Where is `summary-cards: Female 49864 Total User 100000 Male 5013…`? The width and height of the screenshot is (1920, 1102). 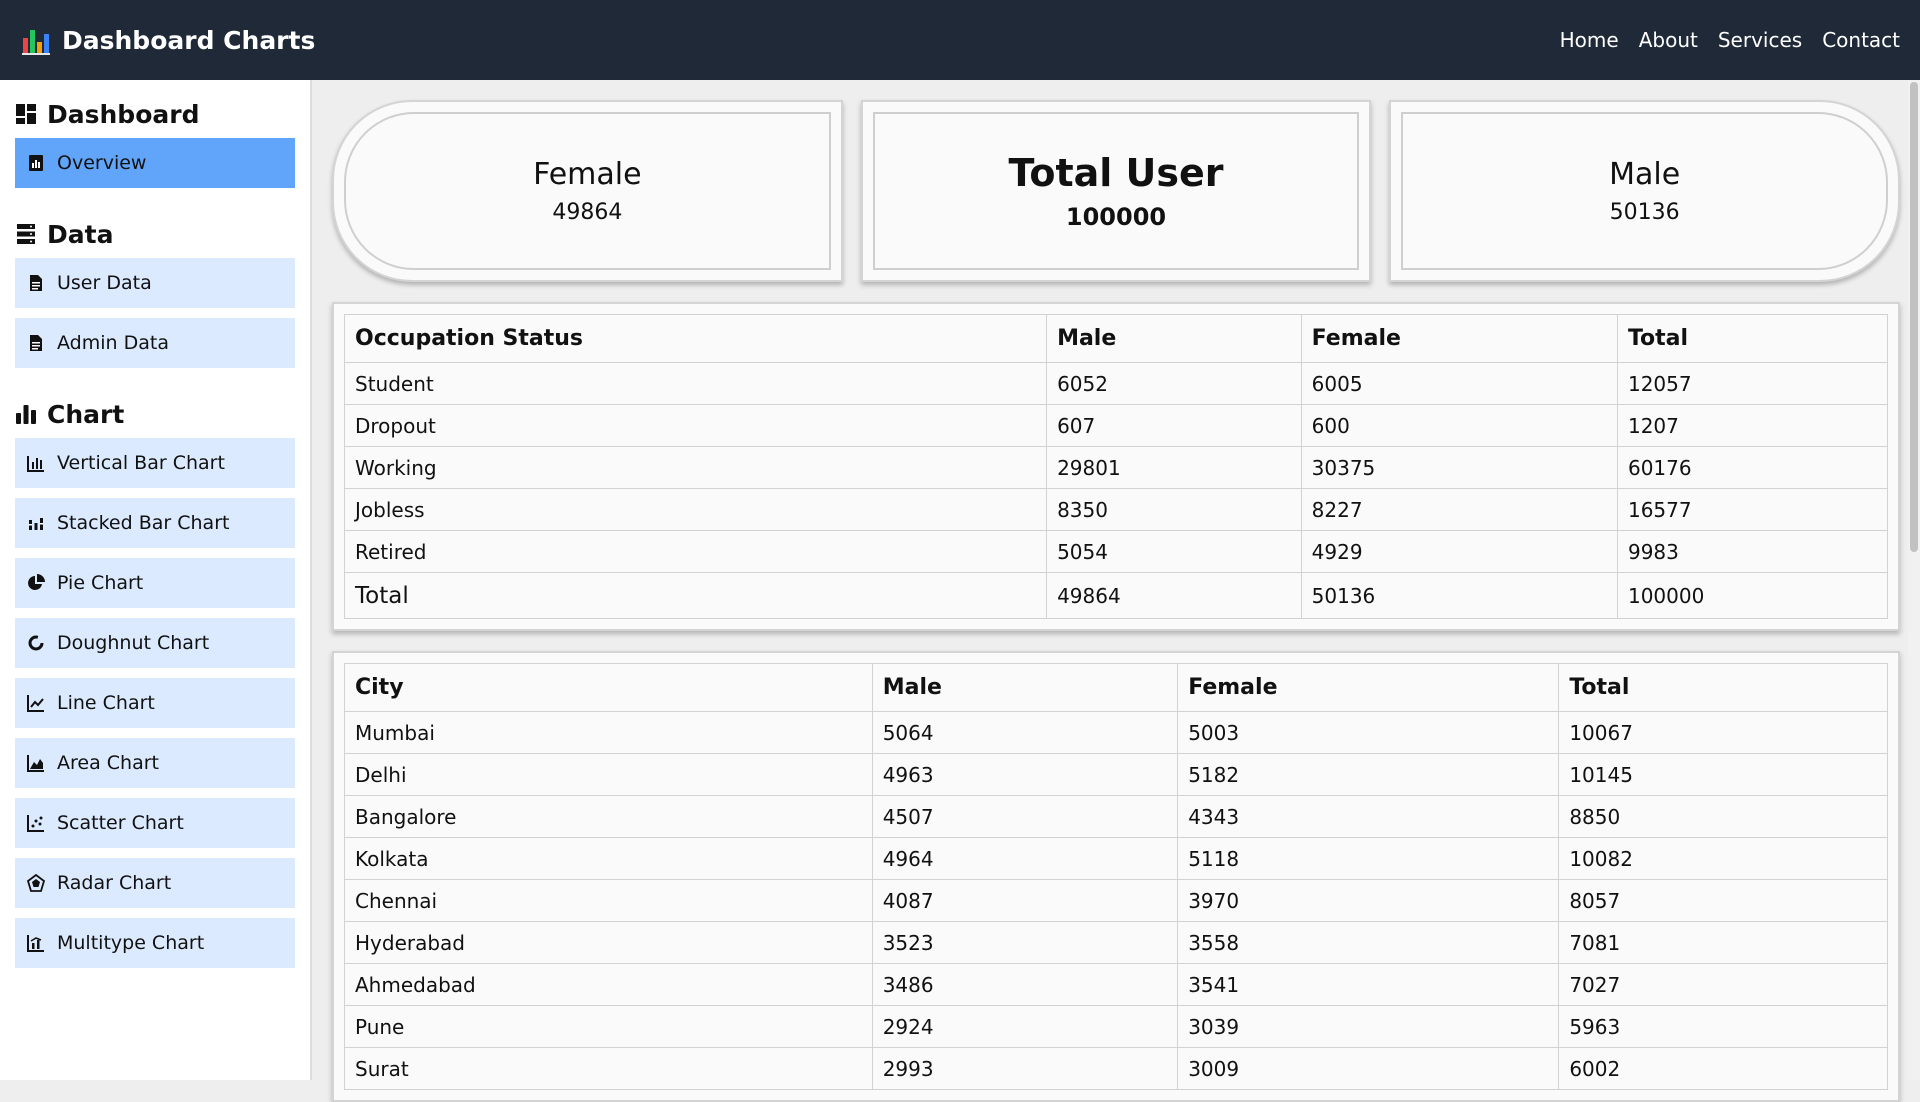
summary-cards: Female 49864 Total User 100000 Male 5013… is located at coordinates (1116, 191).